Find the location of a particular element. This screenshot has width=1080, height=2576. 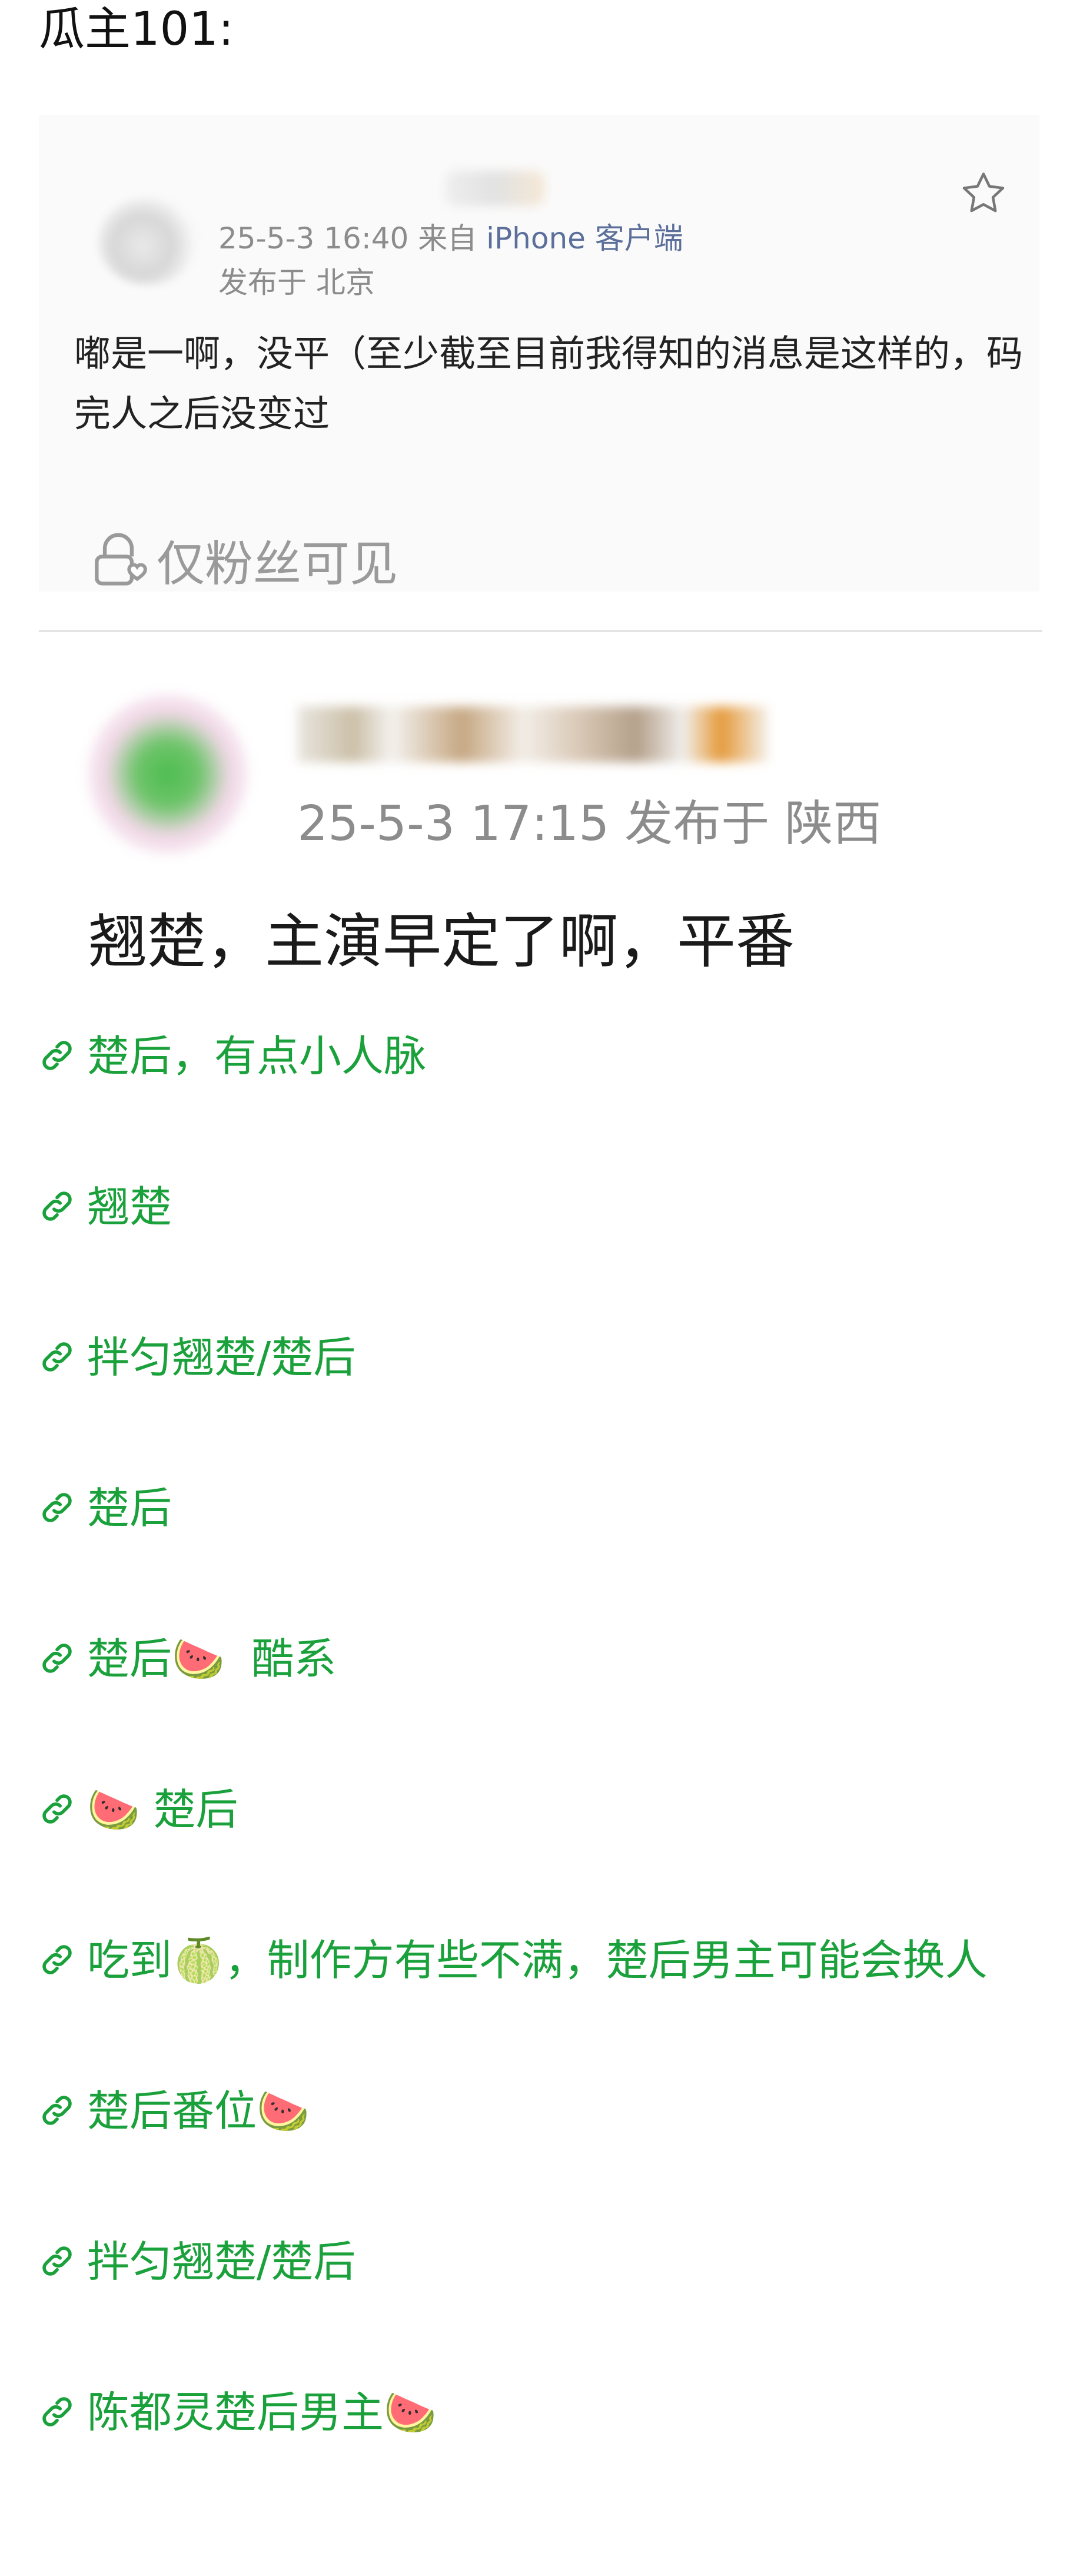

lock-heart-icon is located at coordinates (121, 559).